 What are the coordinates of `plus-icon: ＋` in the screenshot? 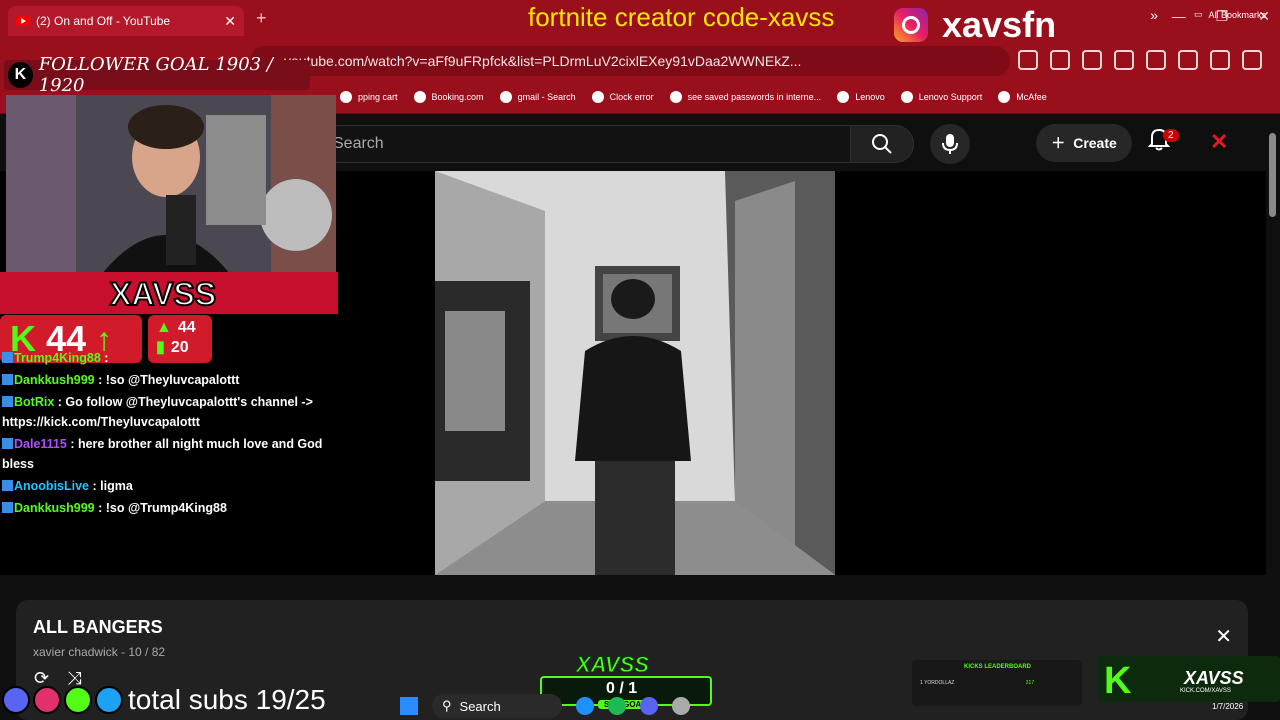 It's located at (1058, 143).